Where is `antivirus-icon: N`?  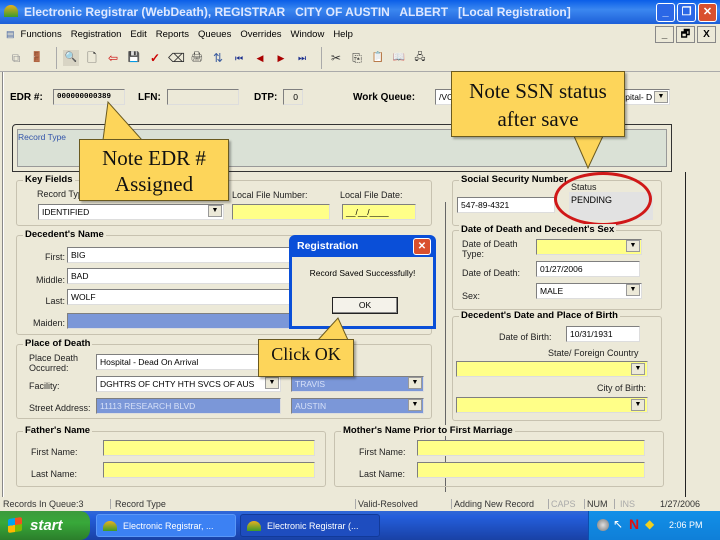
antivirus-icon: N is located at coordinates (634, 524).